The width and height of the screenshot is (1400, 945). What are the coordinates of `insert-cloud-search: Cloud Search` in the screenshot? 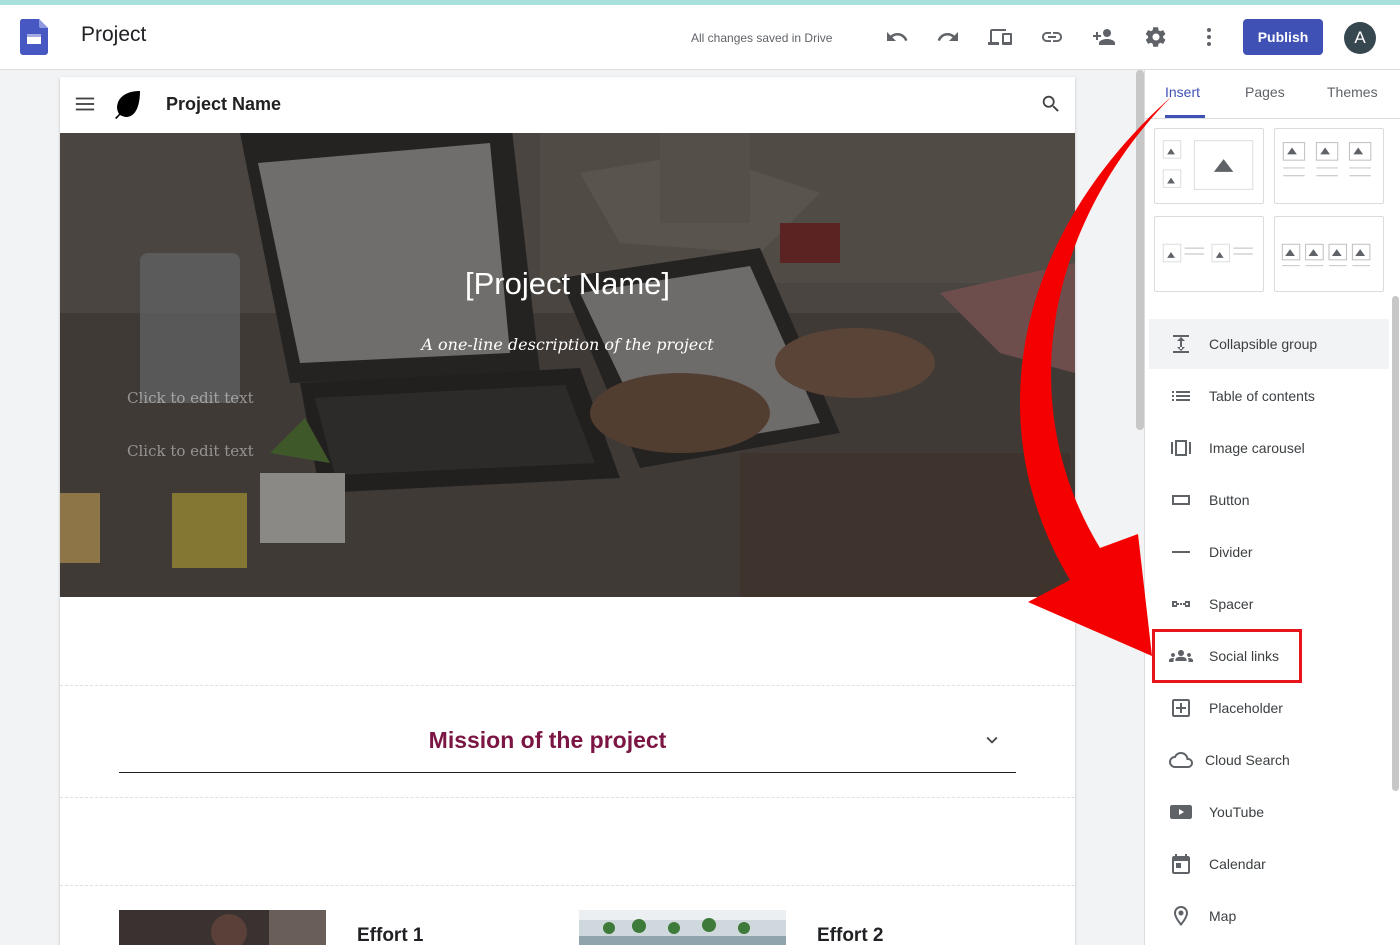 It's located at (1269, 760).